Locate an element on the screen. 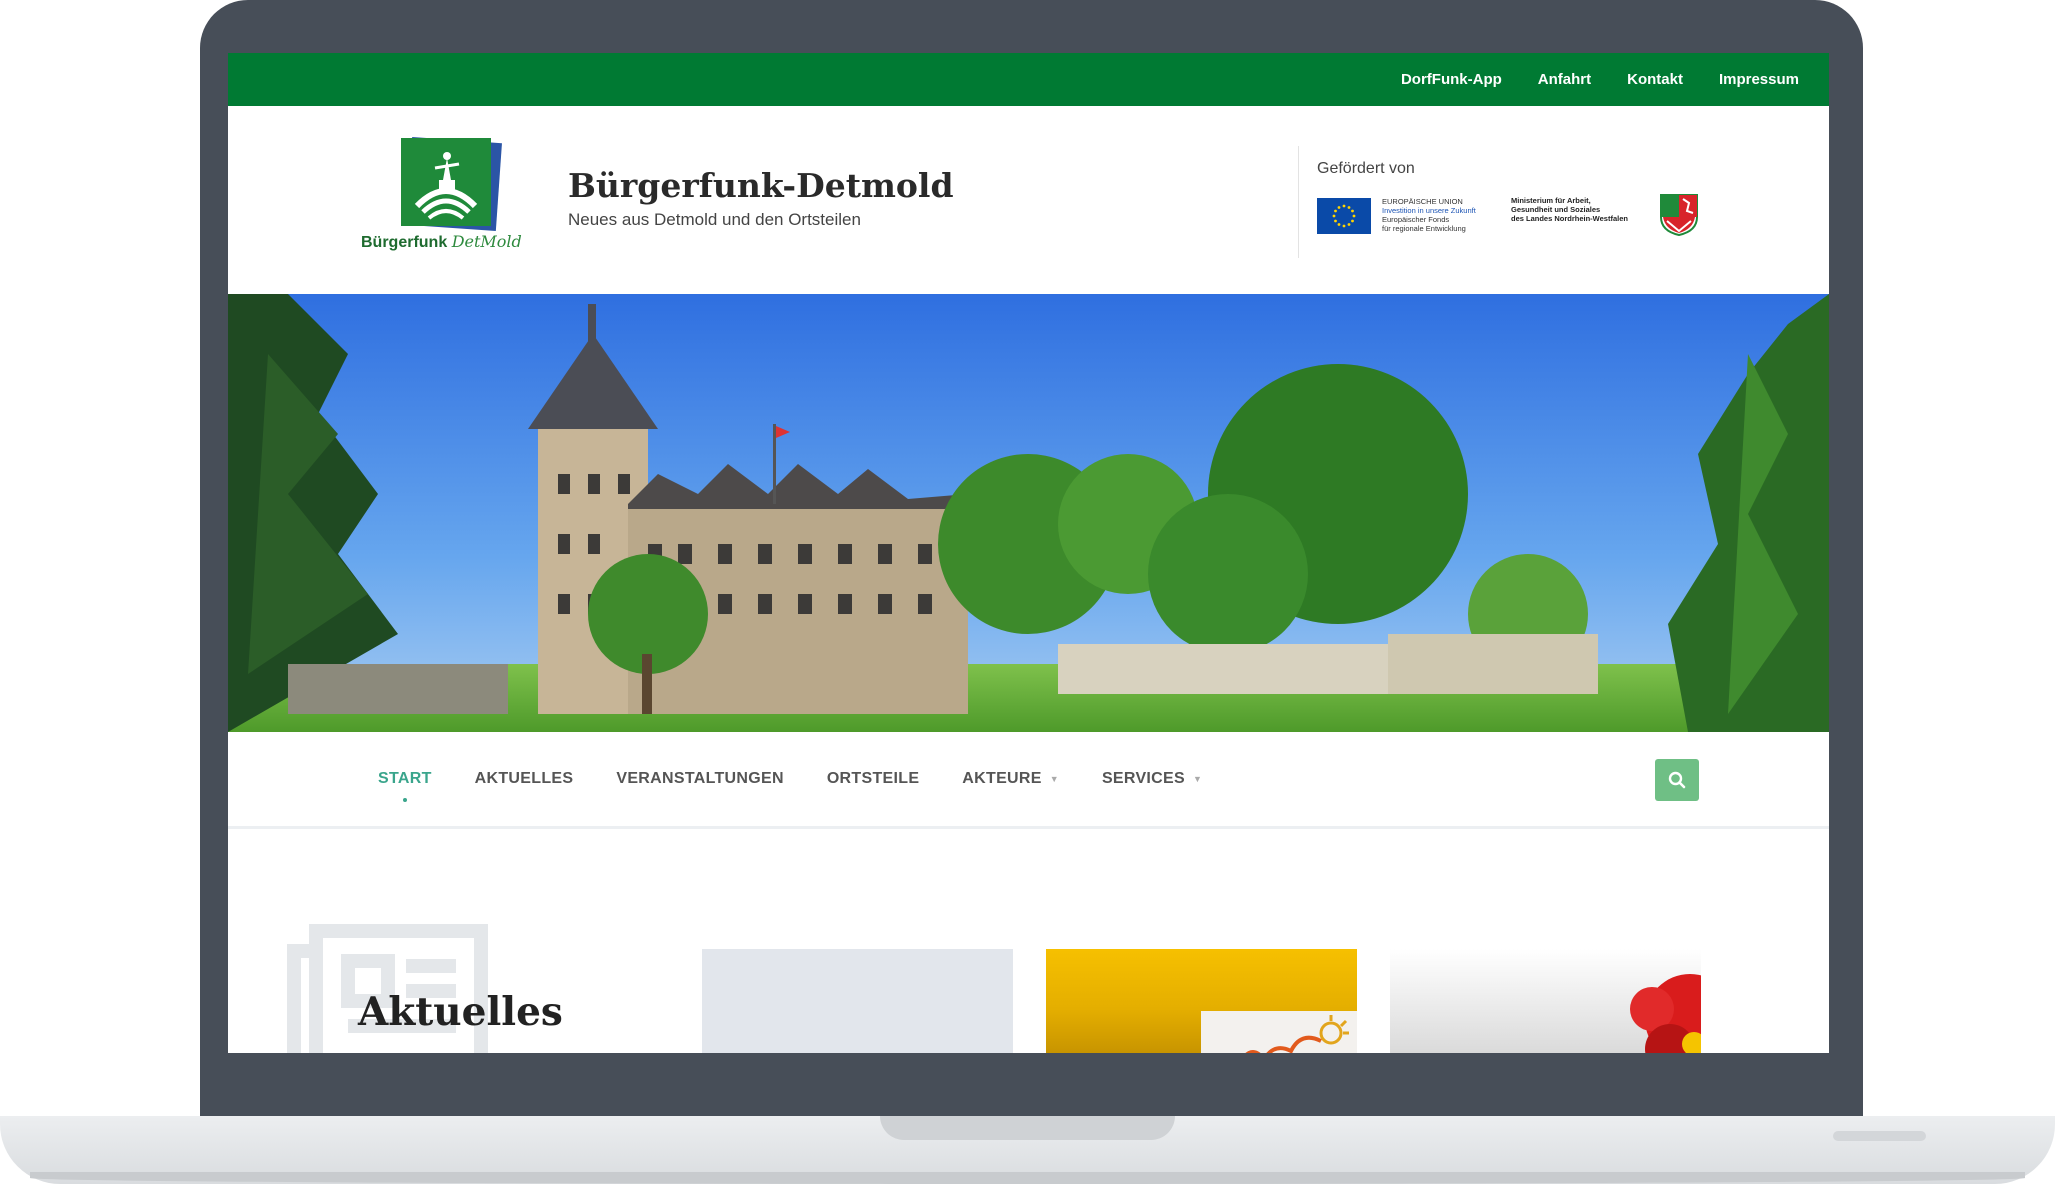 The height and width of the screenshot is (1184, 2055). topbar-link-anfahrt: Anfahrt is located at coordinates (1564, 79).